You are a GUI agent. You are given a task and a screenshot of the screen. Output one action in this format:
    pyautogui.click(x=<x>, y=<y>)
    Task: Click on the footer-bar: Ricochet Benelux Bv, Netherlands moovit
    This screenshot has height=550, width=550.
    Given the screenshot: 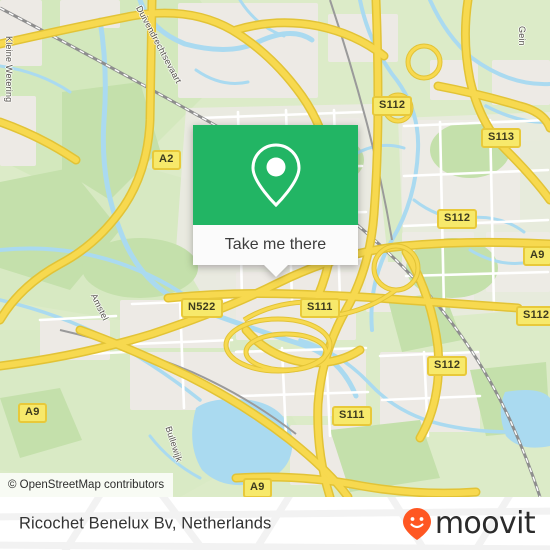 What is the action you would take?
    pyautogui.click(x=275, y=523)
    